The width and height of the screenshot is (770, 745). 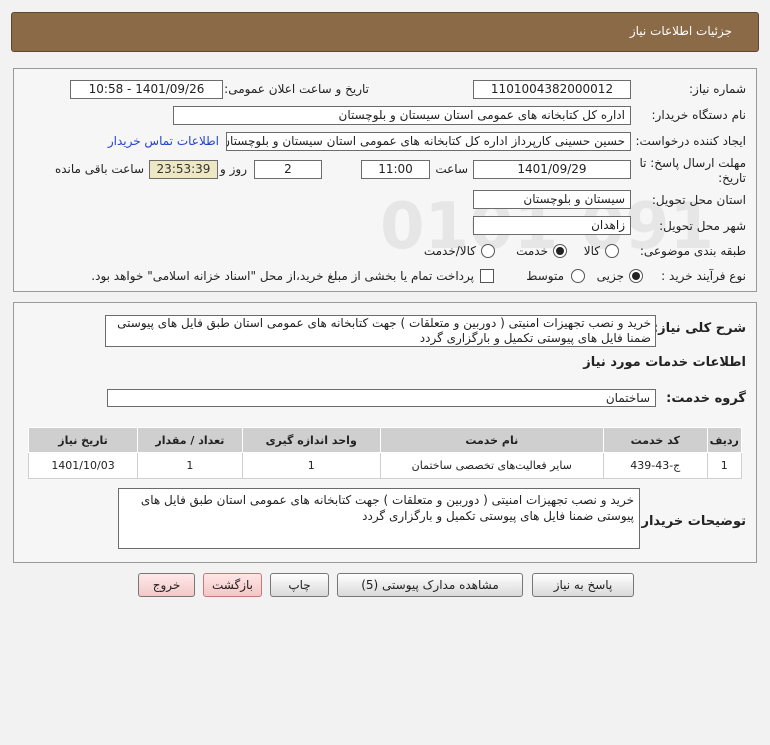 What do you see at coordinates (395, 169) in the screenshot?
I see `deadline-time-field: 11:00` at bounding box center [395, 169].